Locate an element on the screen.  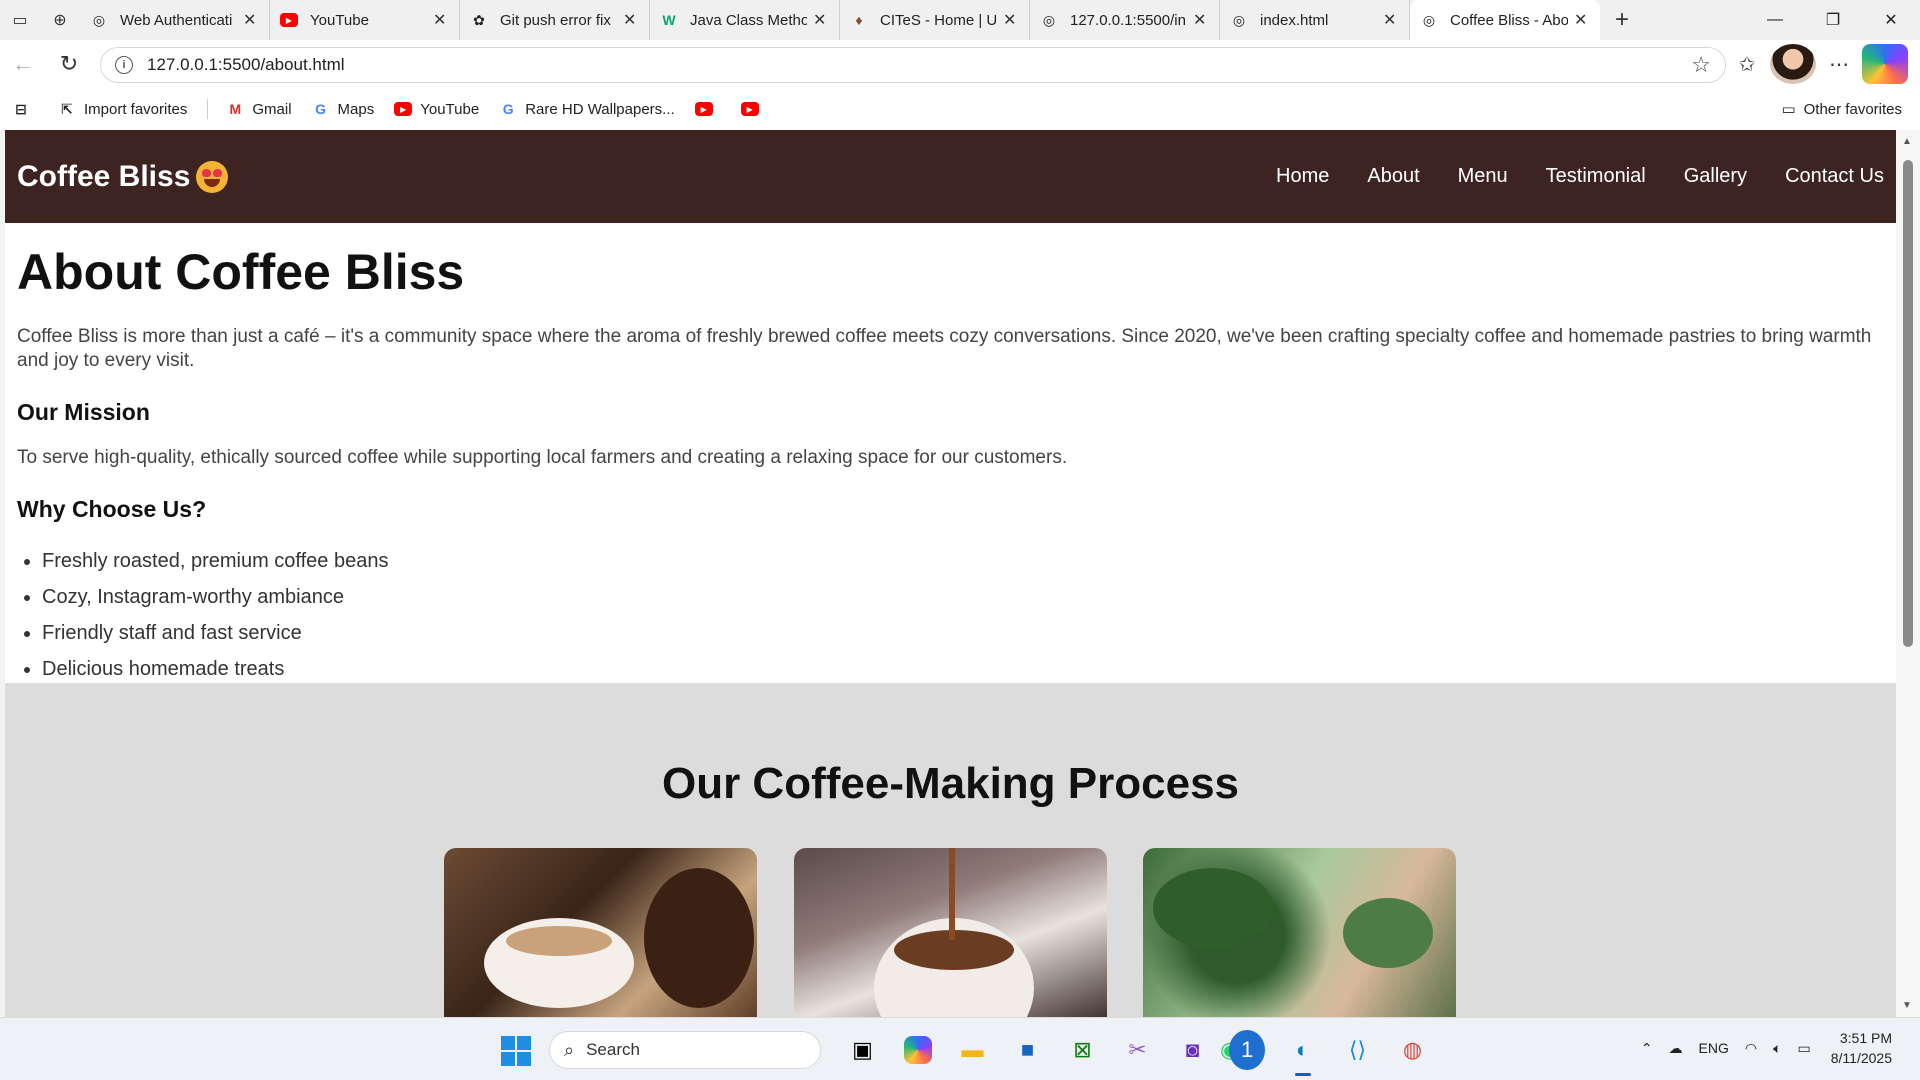
plants-image is located at coordinates (1299, 932).